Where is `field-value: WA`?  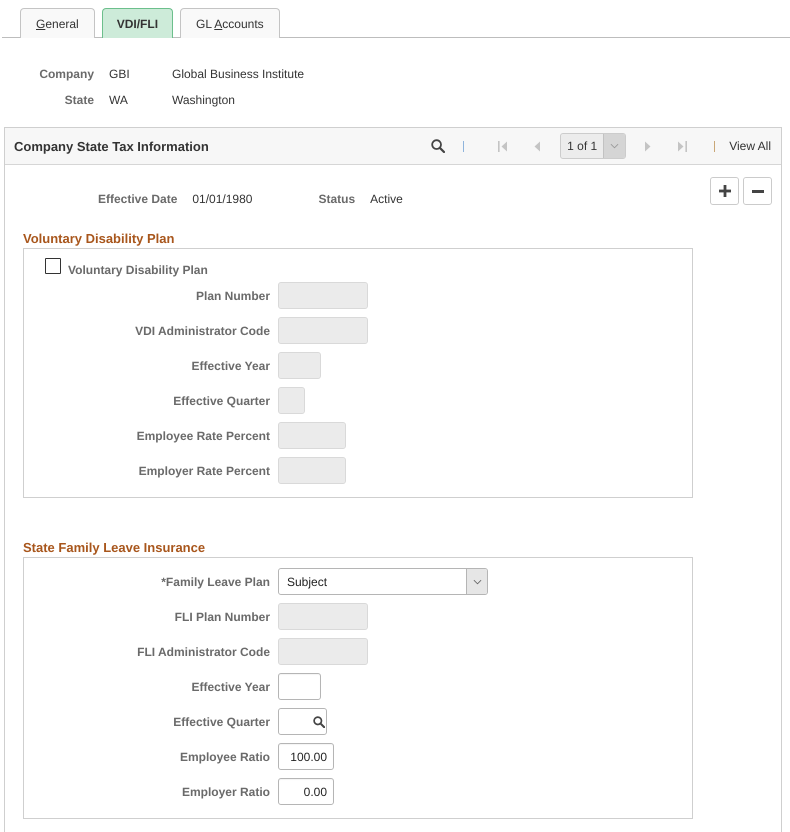 field-value: WA is located at coordinates (119, 100).